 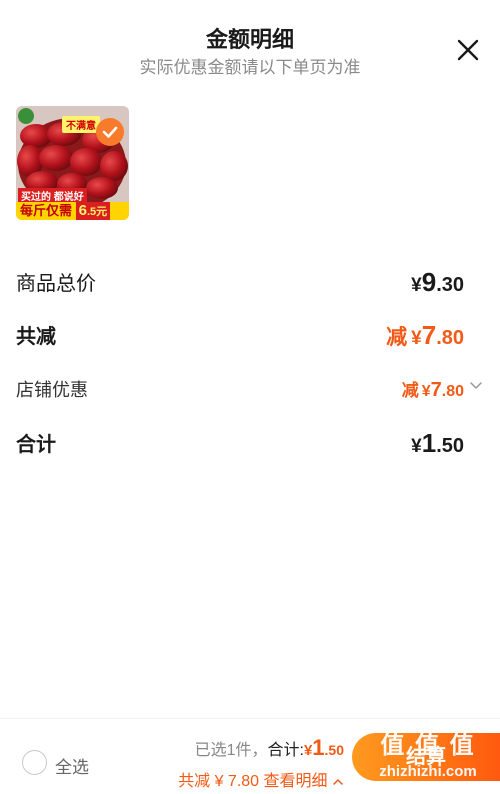 I want to click on view-detail-label: 查看明细, so click(x=295, y=781).